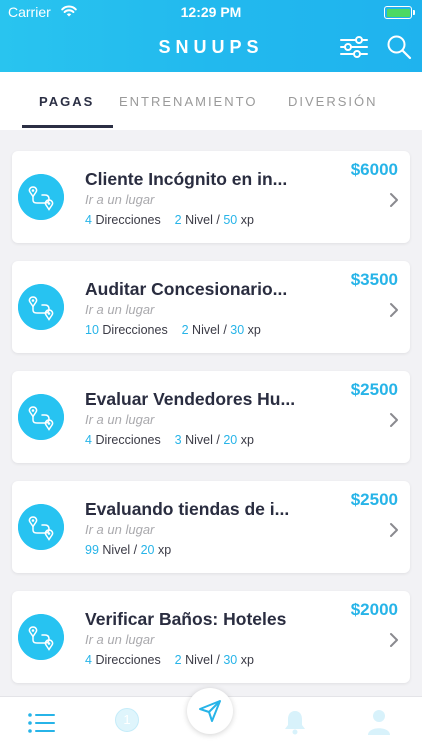  I want to click on directions-count: 10, so click(92, 330).